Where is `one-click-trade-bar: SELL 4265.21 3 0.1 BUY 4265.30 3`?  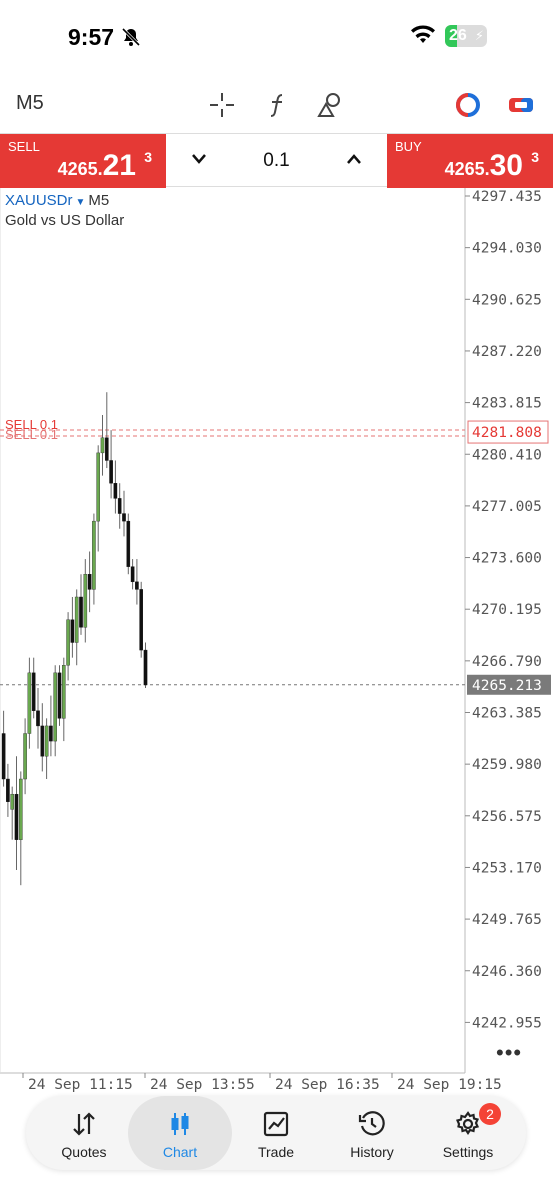 one-click-trade-bar: SELL 4265.21 3 0.1 BUY 4265.30 3 is located at coordinates (276, 160).